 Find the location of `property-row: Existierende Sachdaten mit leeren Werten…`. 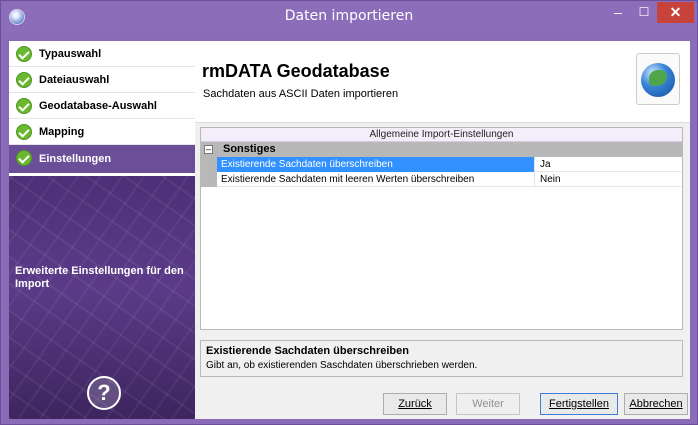

property-row: Existierende Sachdaten mit leeren Werten… is located at coordinates (441, 179).